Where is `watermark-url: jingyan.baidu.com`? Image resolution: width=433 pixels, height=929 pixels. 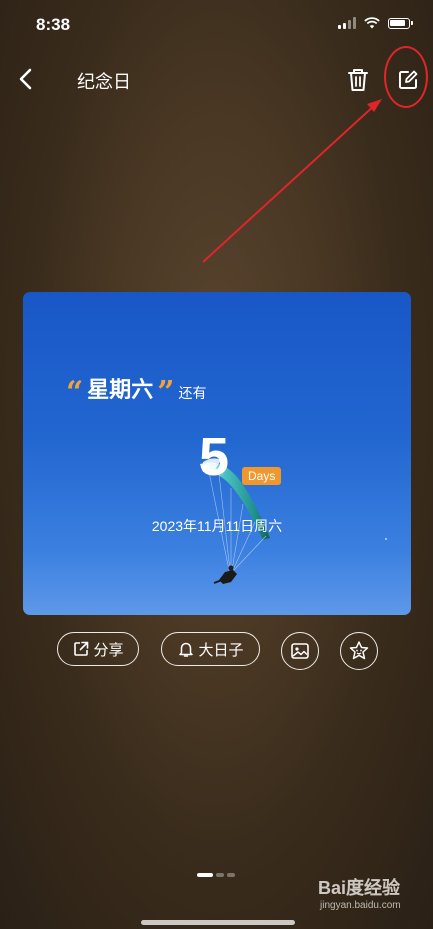 watermark-url: jingyan.baidu.com is located at coordinates (360, 905).